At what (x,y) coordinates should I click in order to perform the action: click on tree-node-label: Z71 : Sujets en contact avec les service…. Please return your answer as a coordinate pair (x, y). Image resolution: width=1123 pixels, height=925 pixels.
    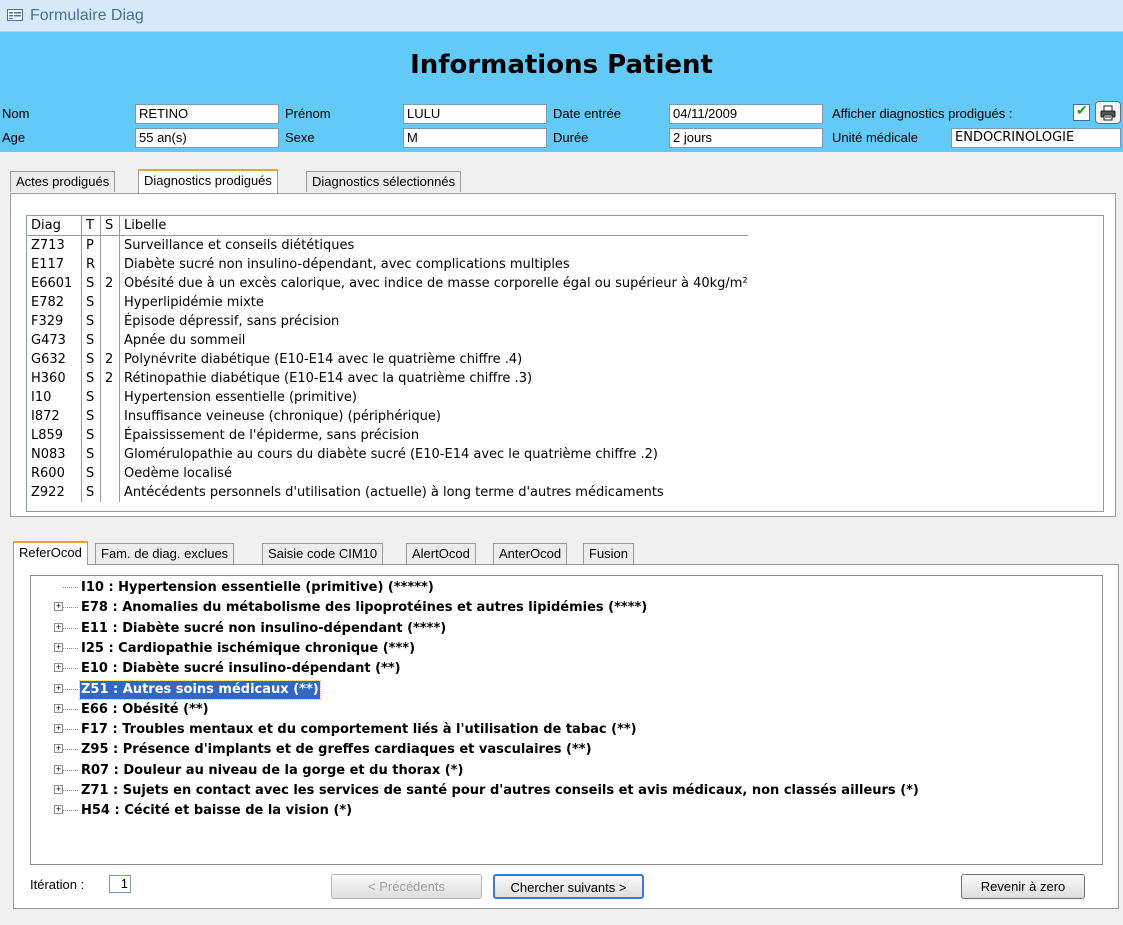
    Looking at the image, I should click on (500, 791).